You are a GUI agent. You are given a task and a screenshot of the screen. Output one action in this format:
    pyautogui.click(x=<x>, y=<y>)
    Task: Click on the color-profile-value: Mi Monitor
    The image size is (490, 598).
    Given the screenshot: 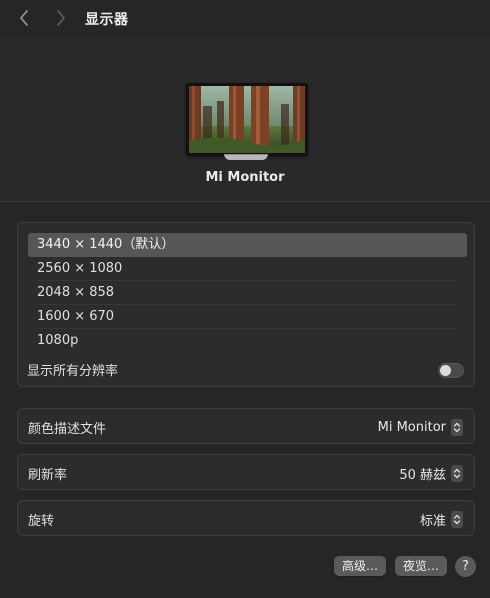 What is the action you would take?
    pyautogui.click(x=411, y=427)
    